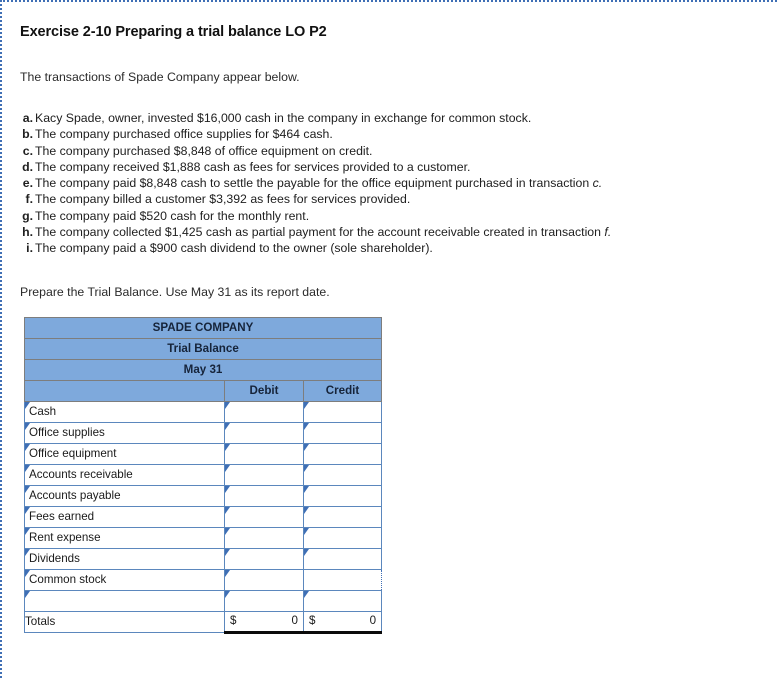  Describe the element at coordinates (29, 199) in the screenshot. I see `transaction-letter: f.` at that location.